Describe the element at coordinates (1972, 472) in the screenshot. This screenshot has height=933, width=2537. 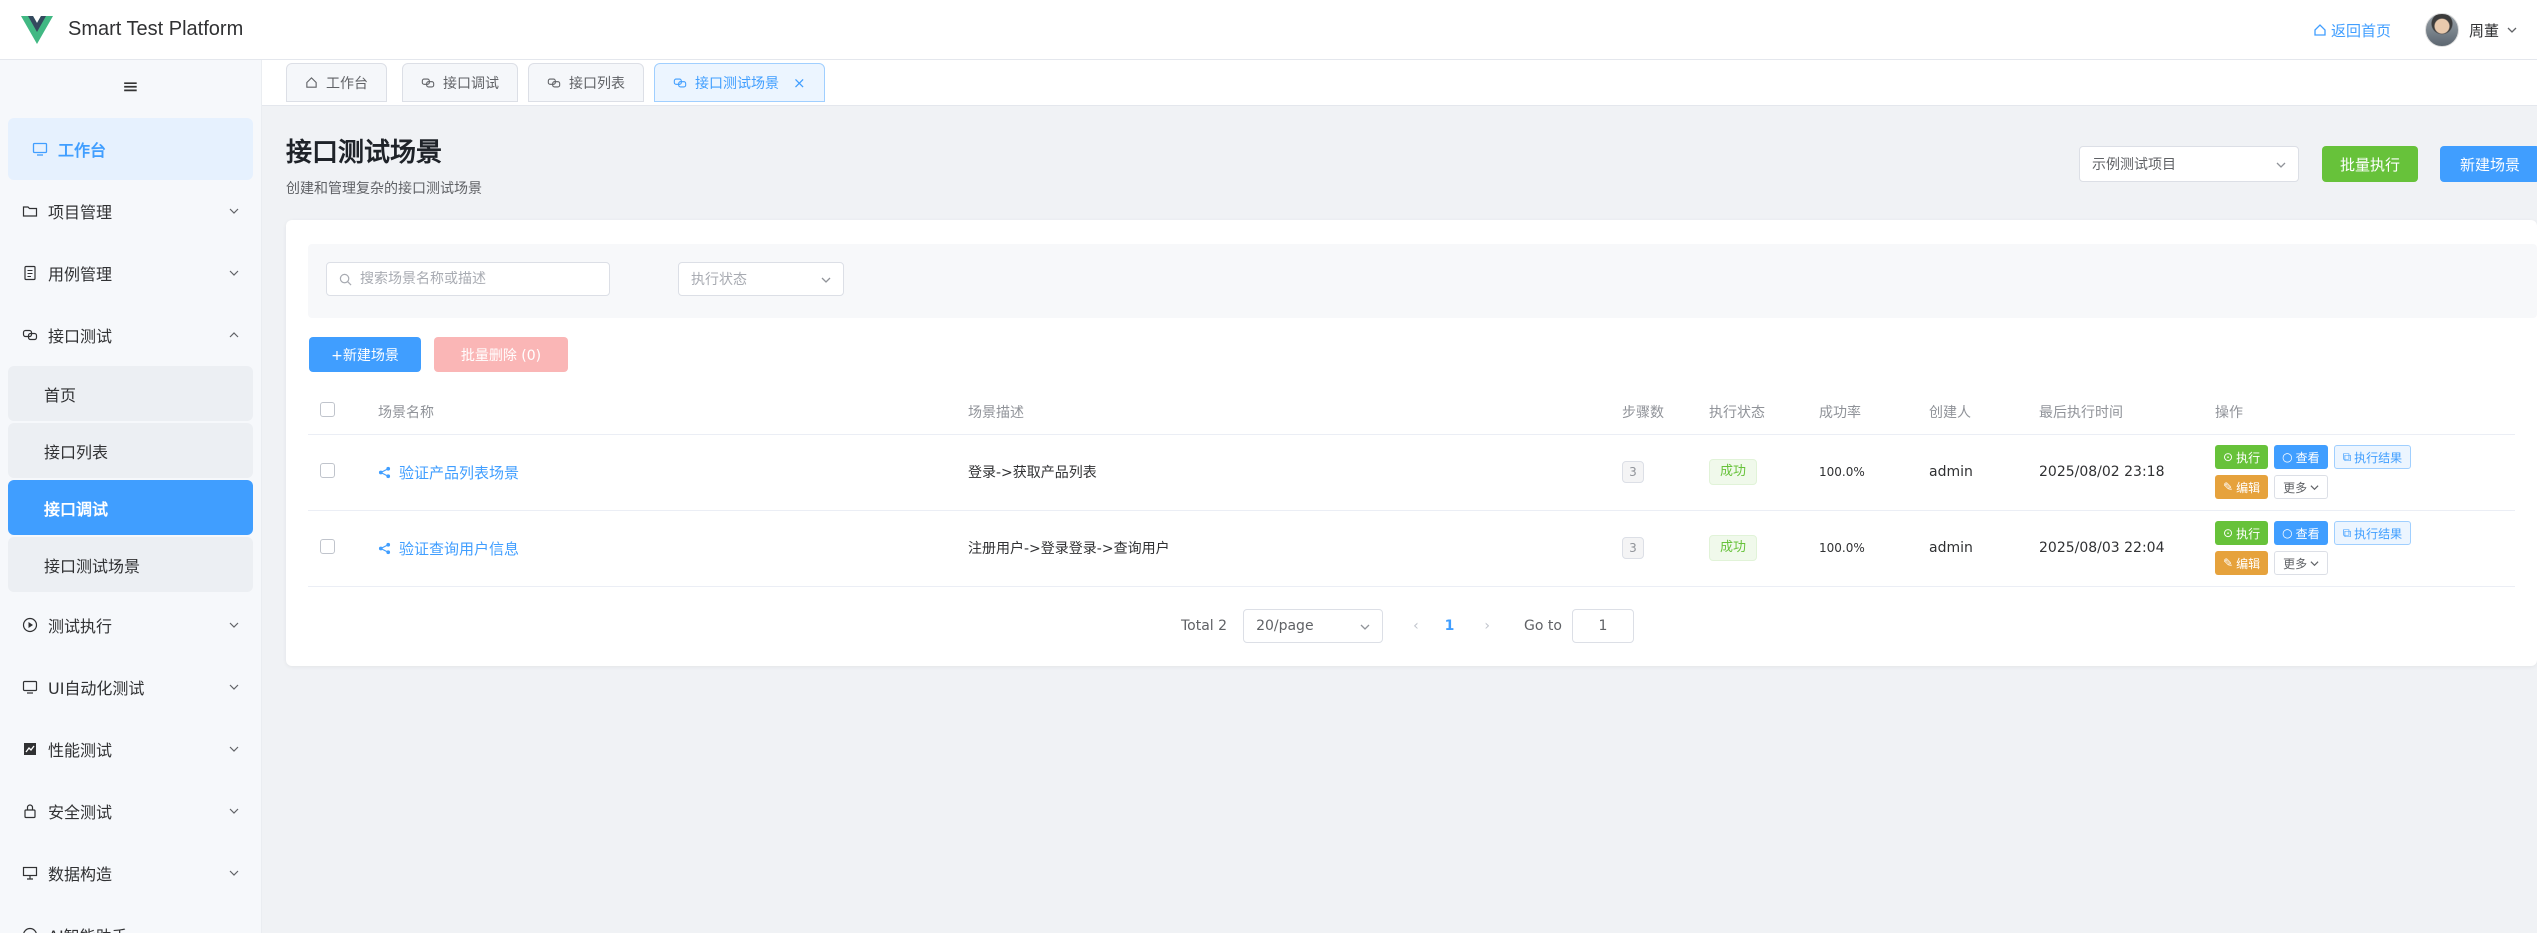
I see `creator: admin` at that location.